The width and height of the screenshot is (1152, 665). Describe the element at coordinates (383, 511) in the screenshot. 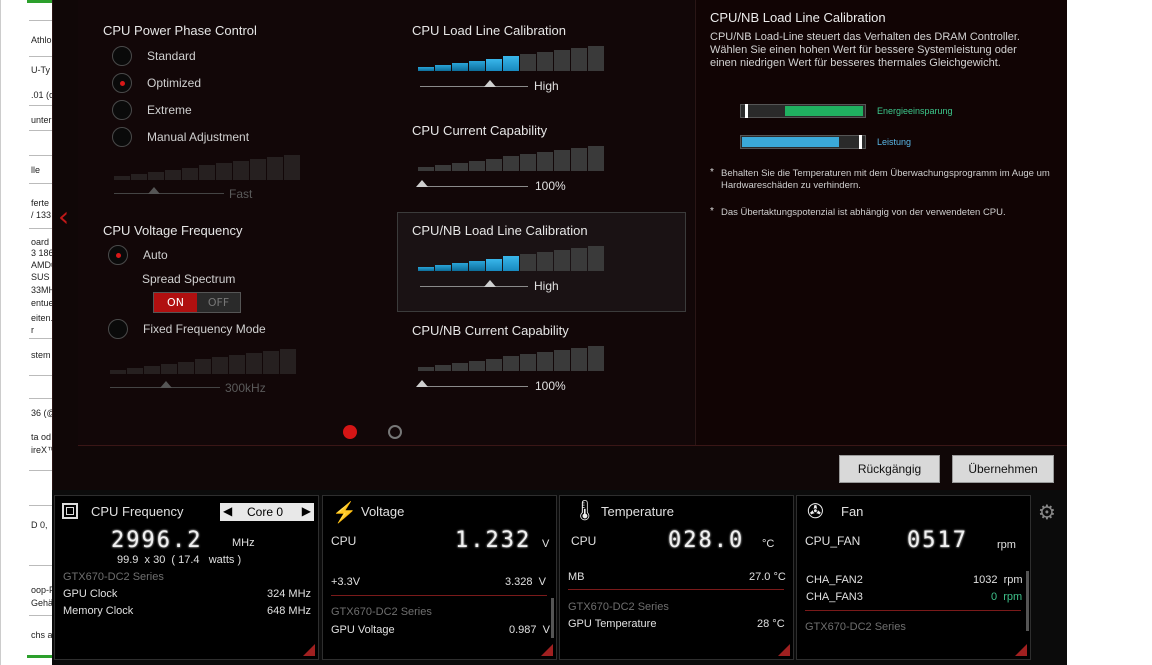

I see `voltage-title: Voltage` at that location.